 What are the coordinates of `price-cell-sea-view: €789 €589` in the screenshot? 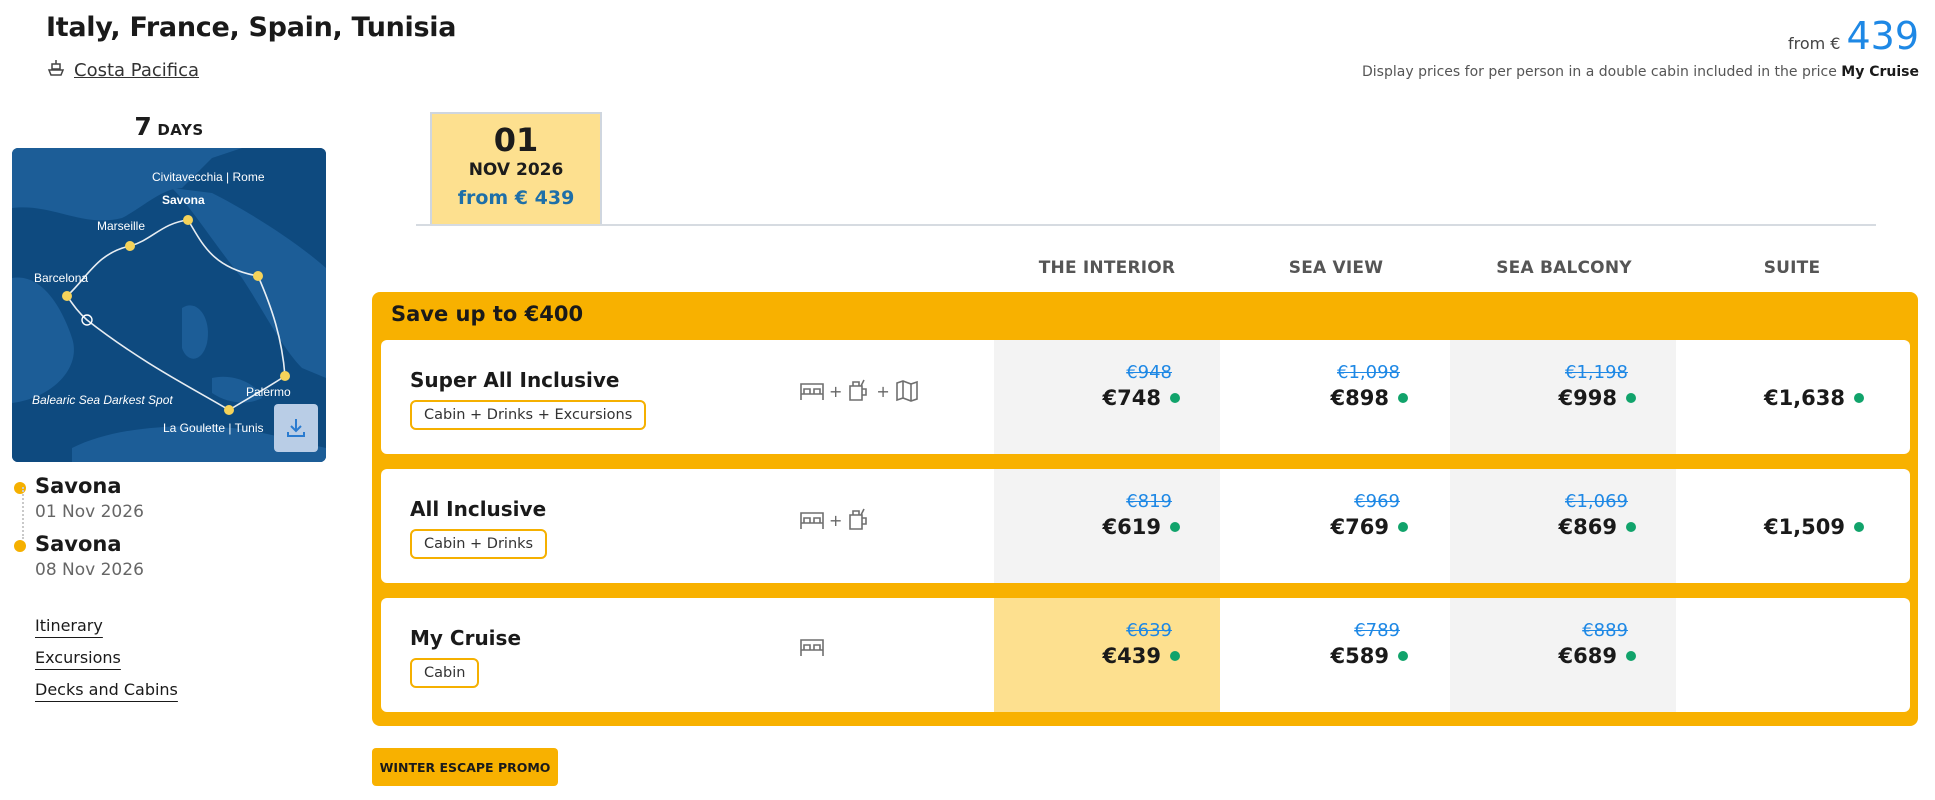 It's located at (1335, 655).